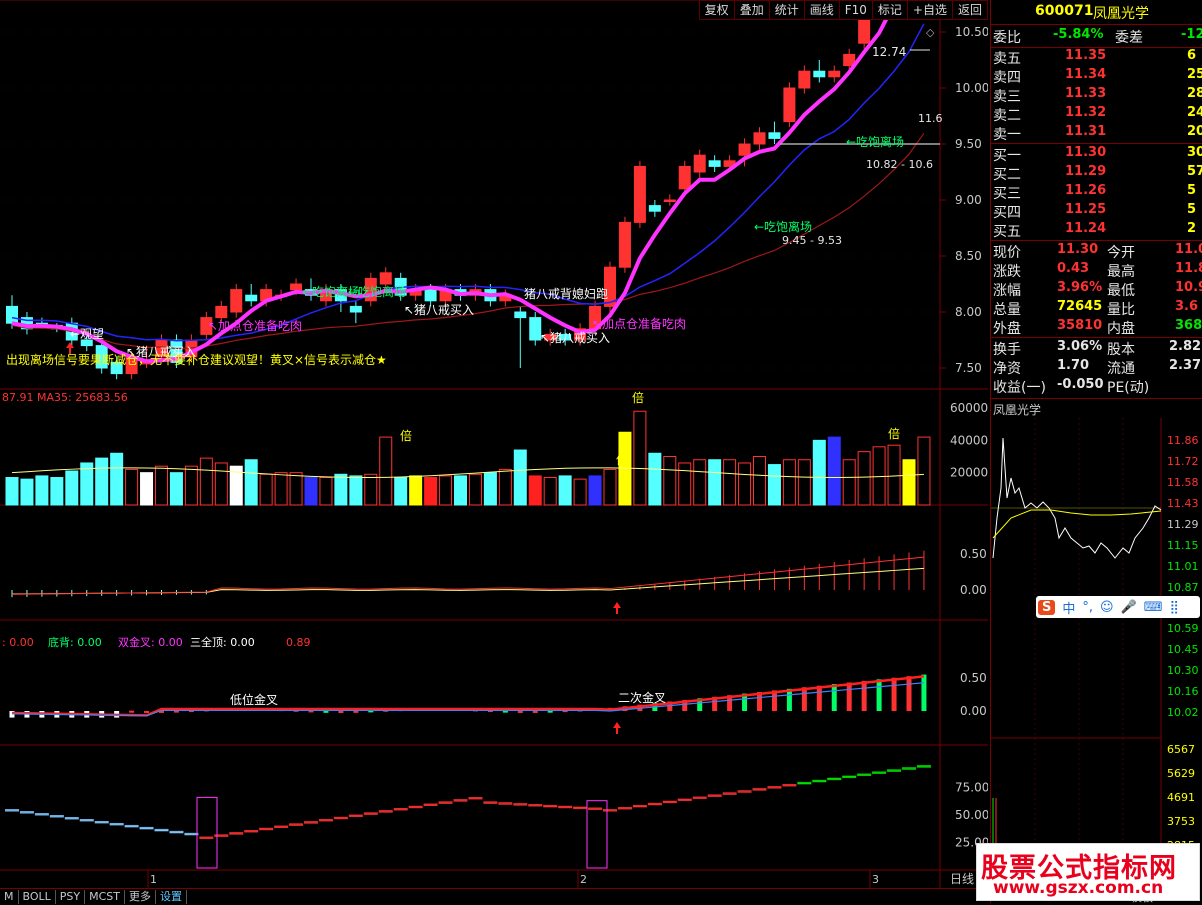 The image size is (1202, 905). I want to click on keyboard-icon: ⌨, so click(1153, 607).